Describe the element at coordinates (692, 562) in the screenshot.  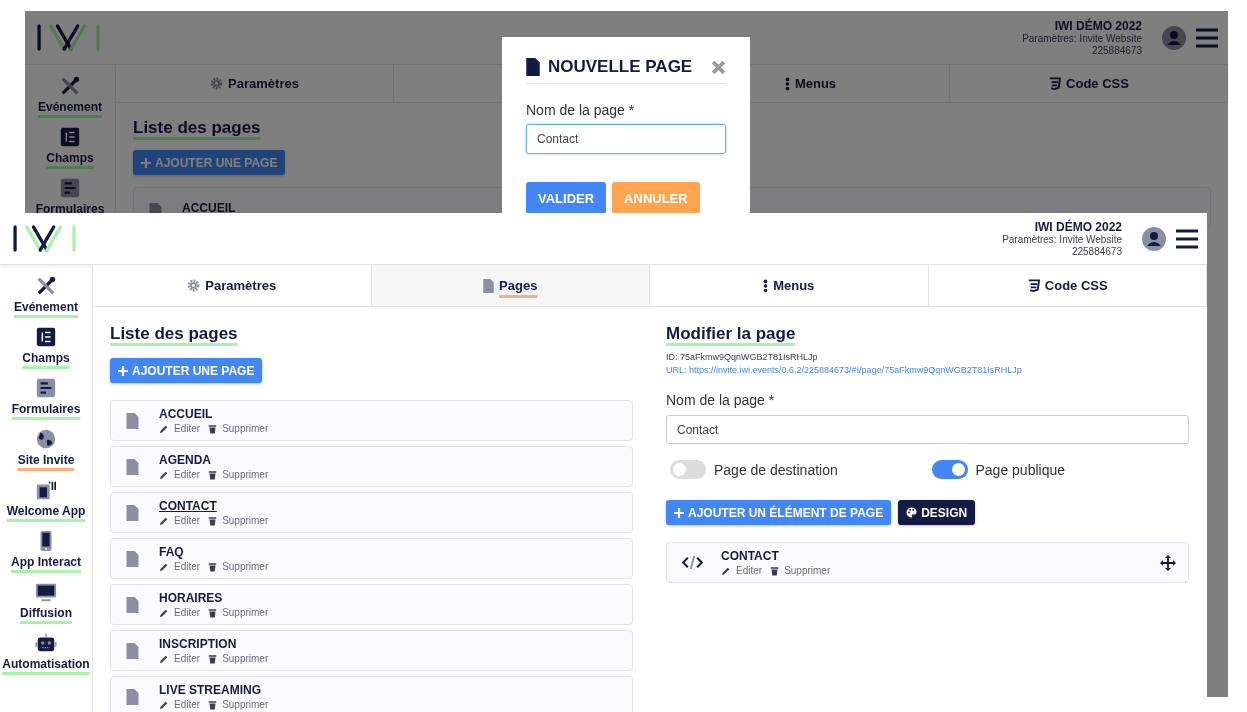
I see `code-icon` at that location.